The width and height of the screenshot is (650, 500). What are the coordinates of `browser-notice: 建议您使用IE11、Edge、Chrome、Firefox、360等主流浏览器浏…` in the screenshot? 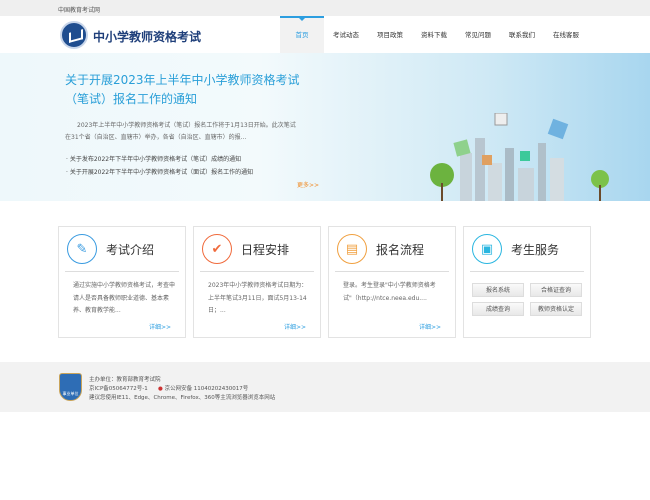 It's located at (182, 398).